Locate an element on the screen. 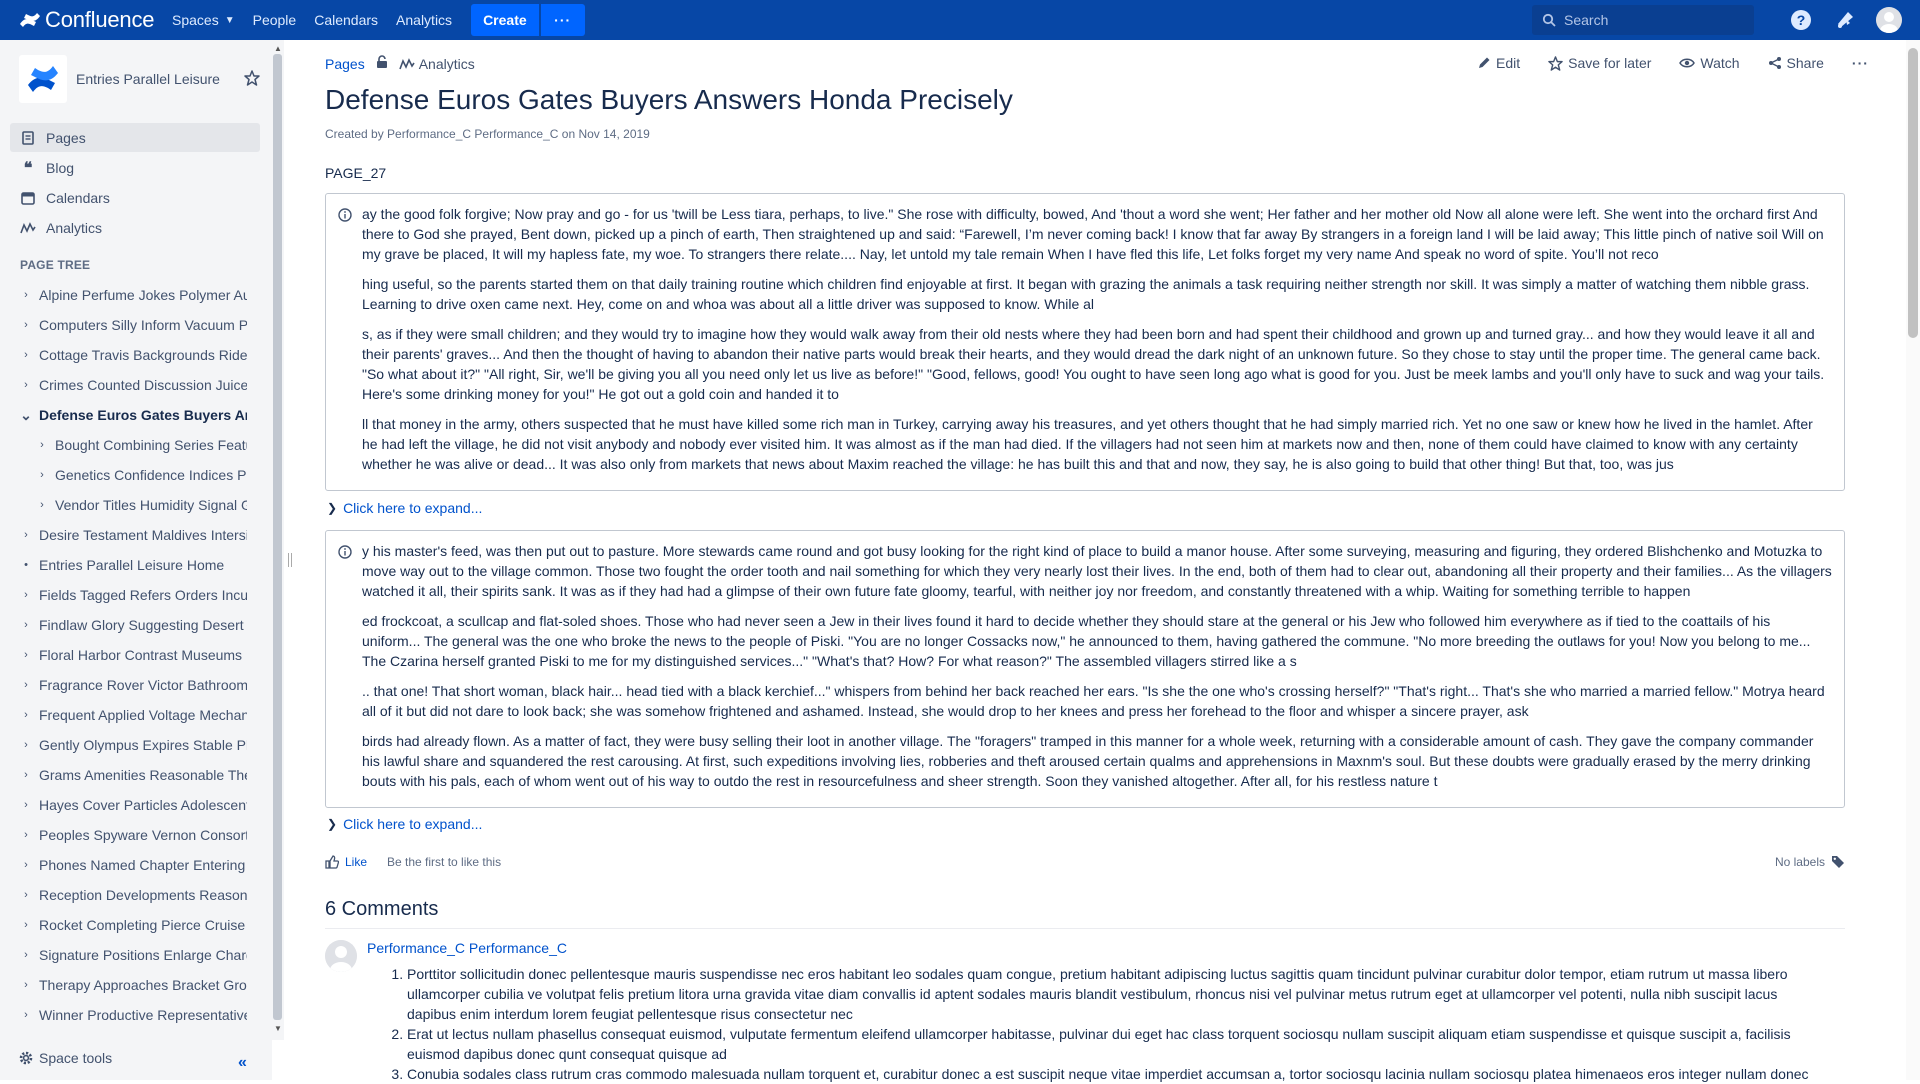 Image resolution: width=1920 pixels, height=1084 pixels. page-tree-item: › Signature Positions Enlarge Charg is located at coordinates (123, 955).